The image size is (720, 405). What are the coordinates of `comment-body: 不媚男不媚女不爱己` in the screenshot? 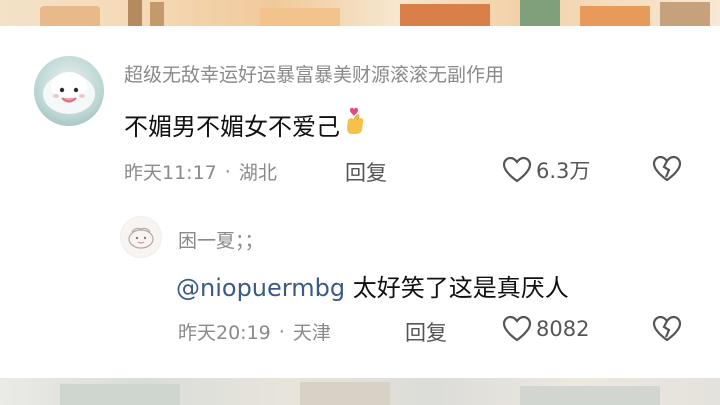 It's located at (246, 124).